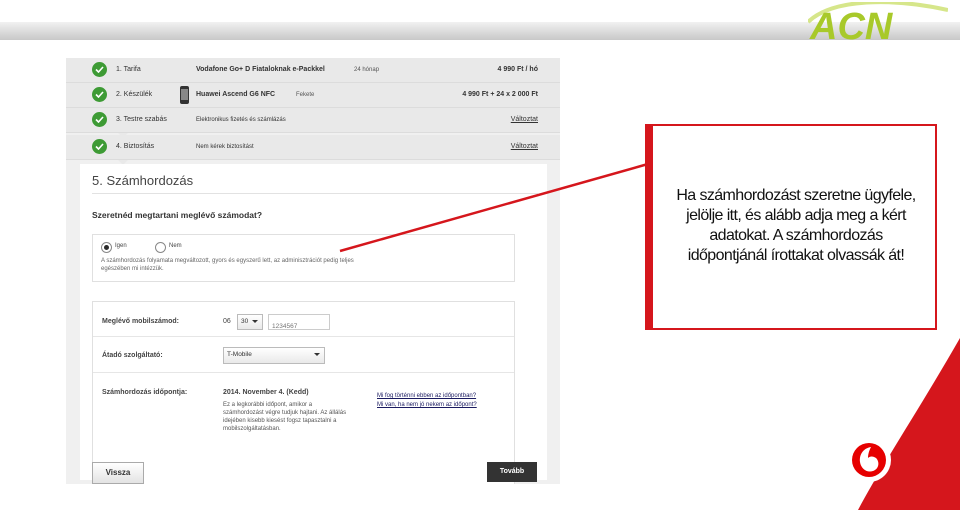 This screenshot has width=960, height=510. Describe the element at coordinates (869, 460) in the screenshot. I see `vodafone-logo-icon` at that location.